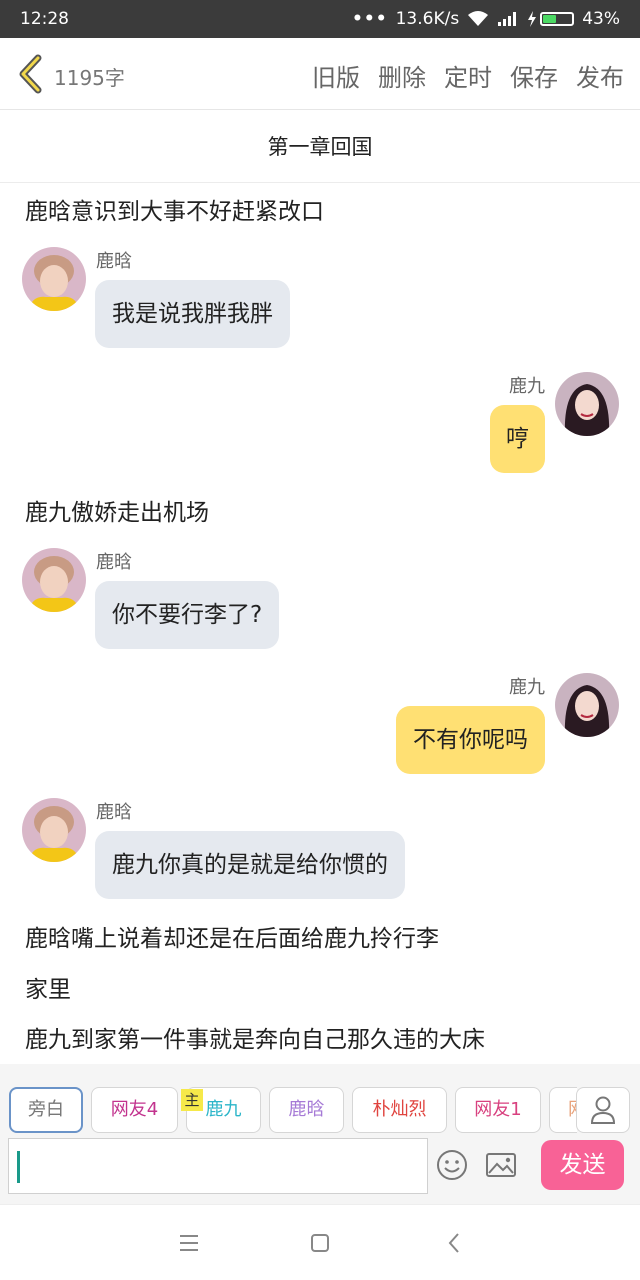 Image resolution: width=640 pixels, height=1280 pixels. What do you see at coordinates (336, 75) in the screenshot?
I see `old-version-button: 旧版` at bounding box center [336, 75].